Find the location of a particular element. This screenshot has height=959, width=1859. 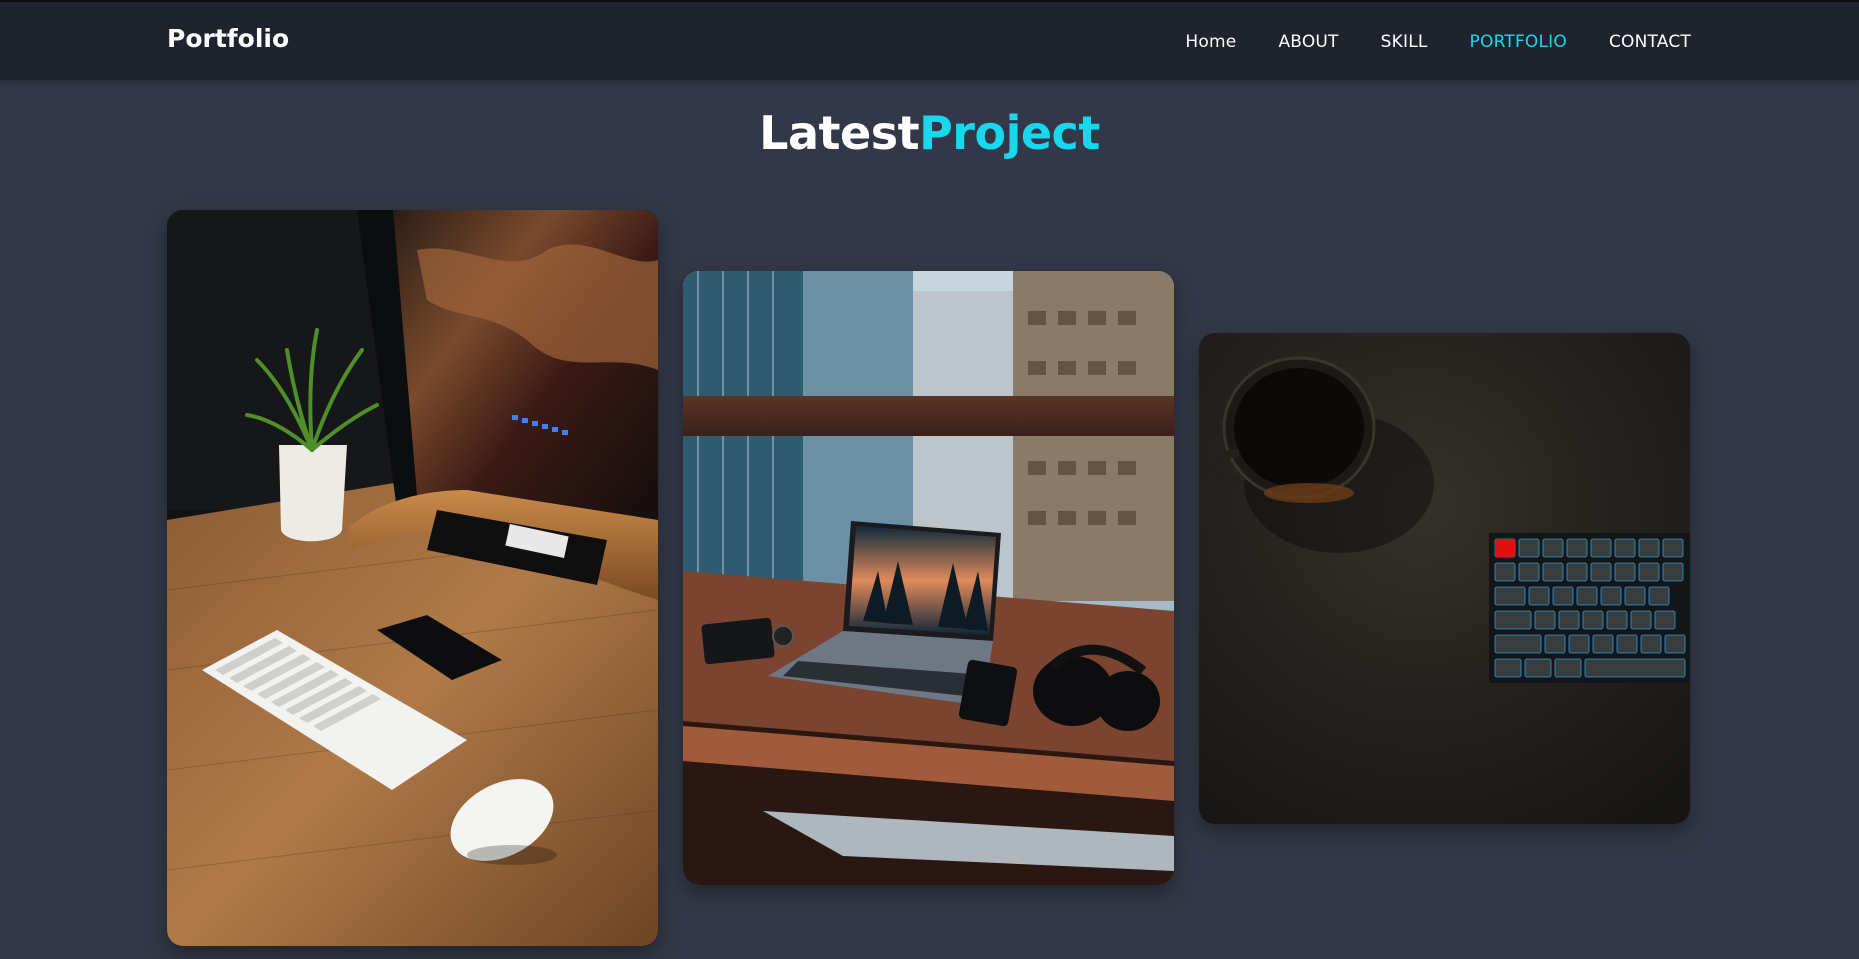

nav-link-home: Home is located at coordinates (1210, 42).